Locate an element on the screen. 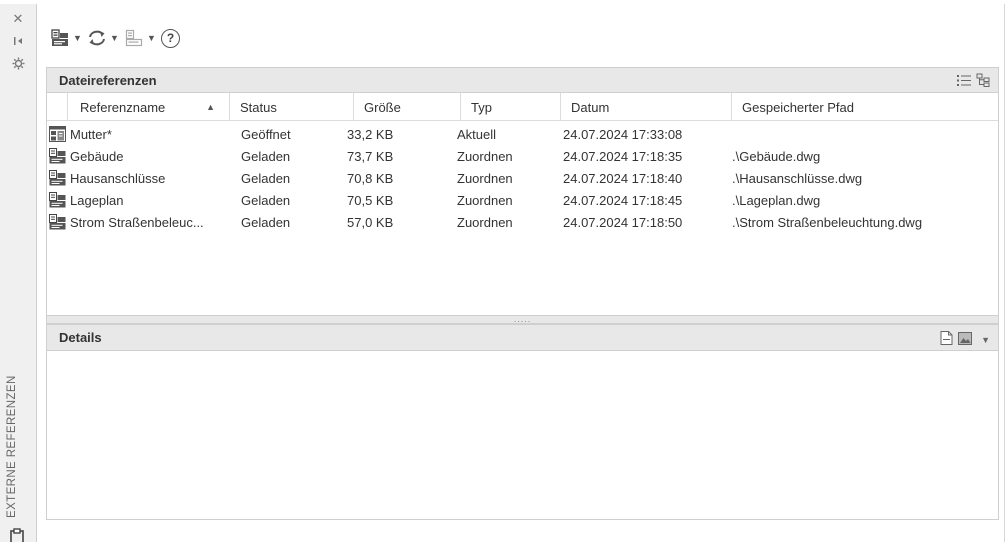 This screenshot has height=542, width=1005. list-view-icon is located at coordinates (964, 82).